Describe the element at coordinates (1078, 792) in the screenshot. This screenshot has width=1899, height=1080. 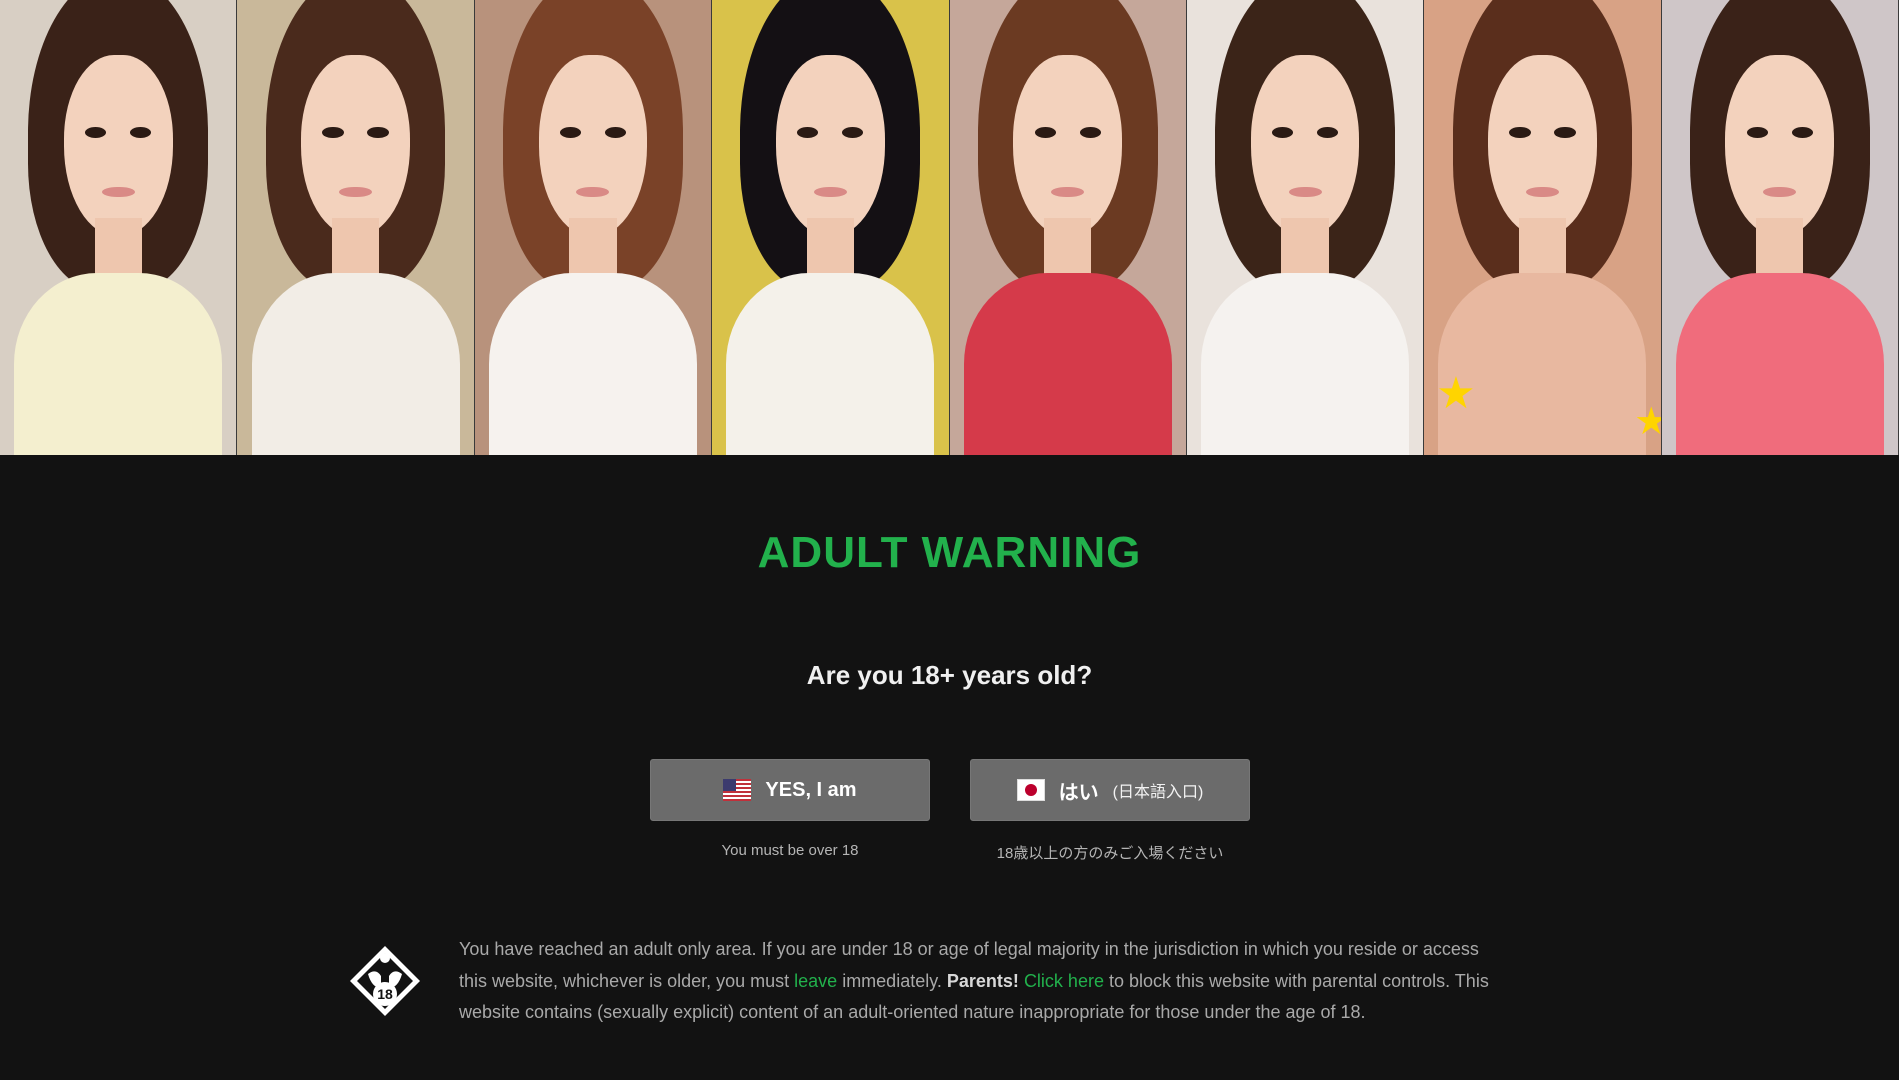
I see `japanese-button-label: はい` at that location.